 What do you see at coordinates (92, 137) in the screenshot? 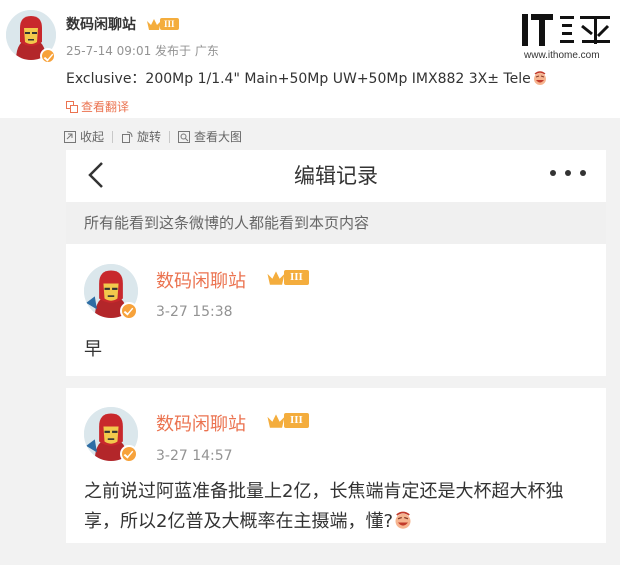
I see `collapse-label: 收起` at bounding box center [92, 137].